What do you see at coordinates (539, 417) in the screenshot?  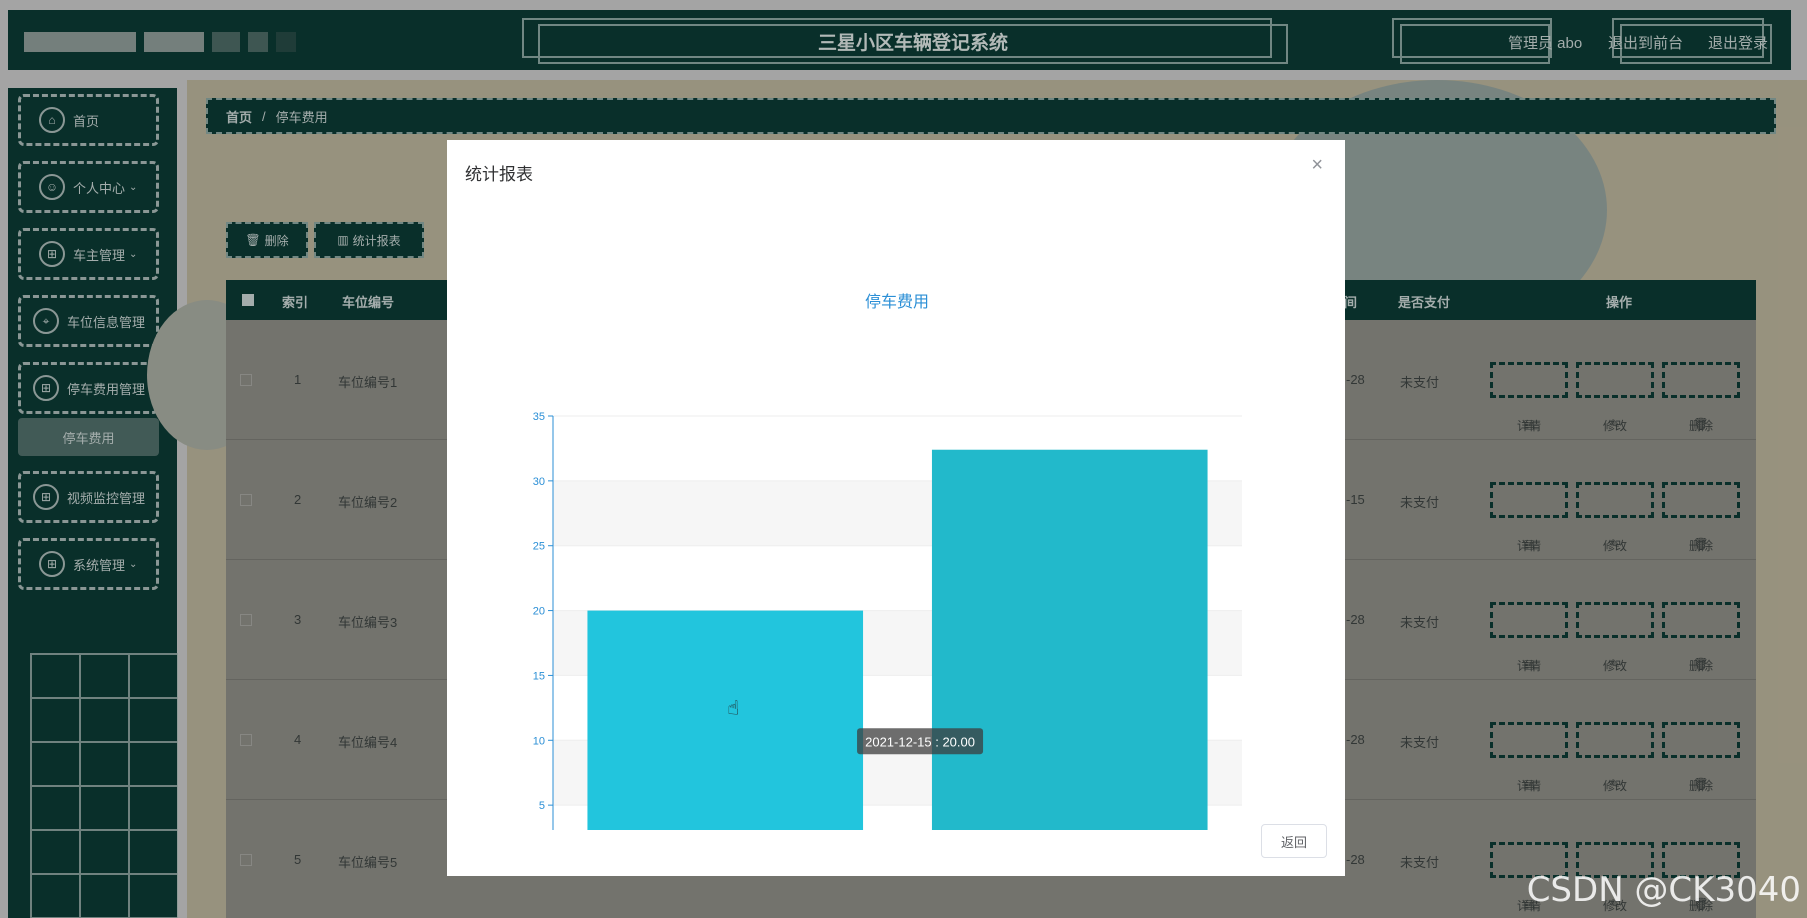 I see `y-tick-label: 35` at bounding box center [539, 417].